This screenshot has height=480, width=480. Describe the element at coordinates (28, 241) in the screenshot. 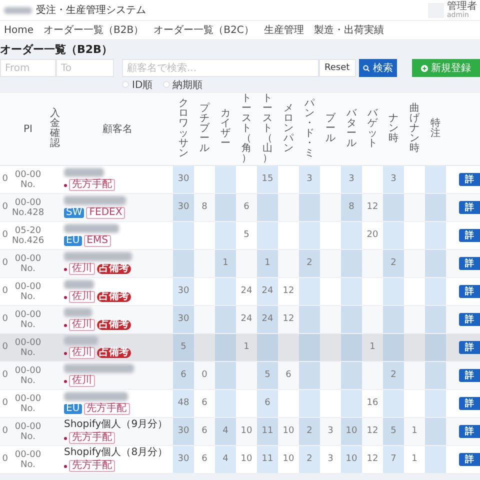

I see `pi-number: No.426` at that location.